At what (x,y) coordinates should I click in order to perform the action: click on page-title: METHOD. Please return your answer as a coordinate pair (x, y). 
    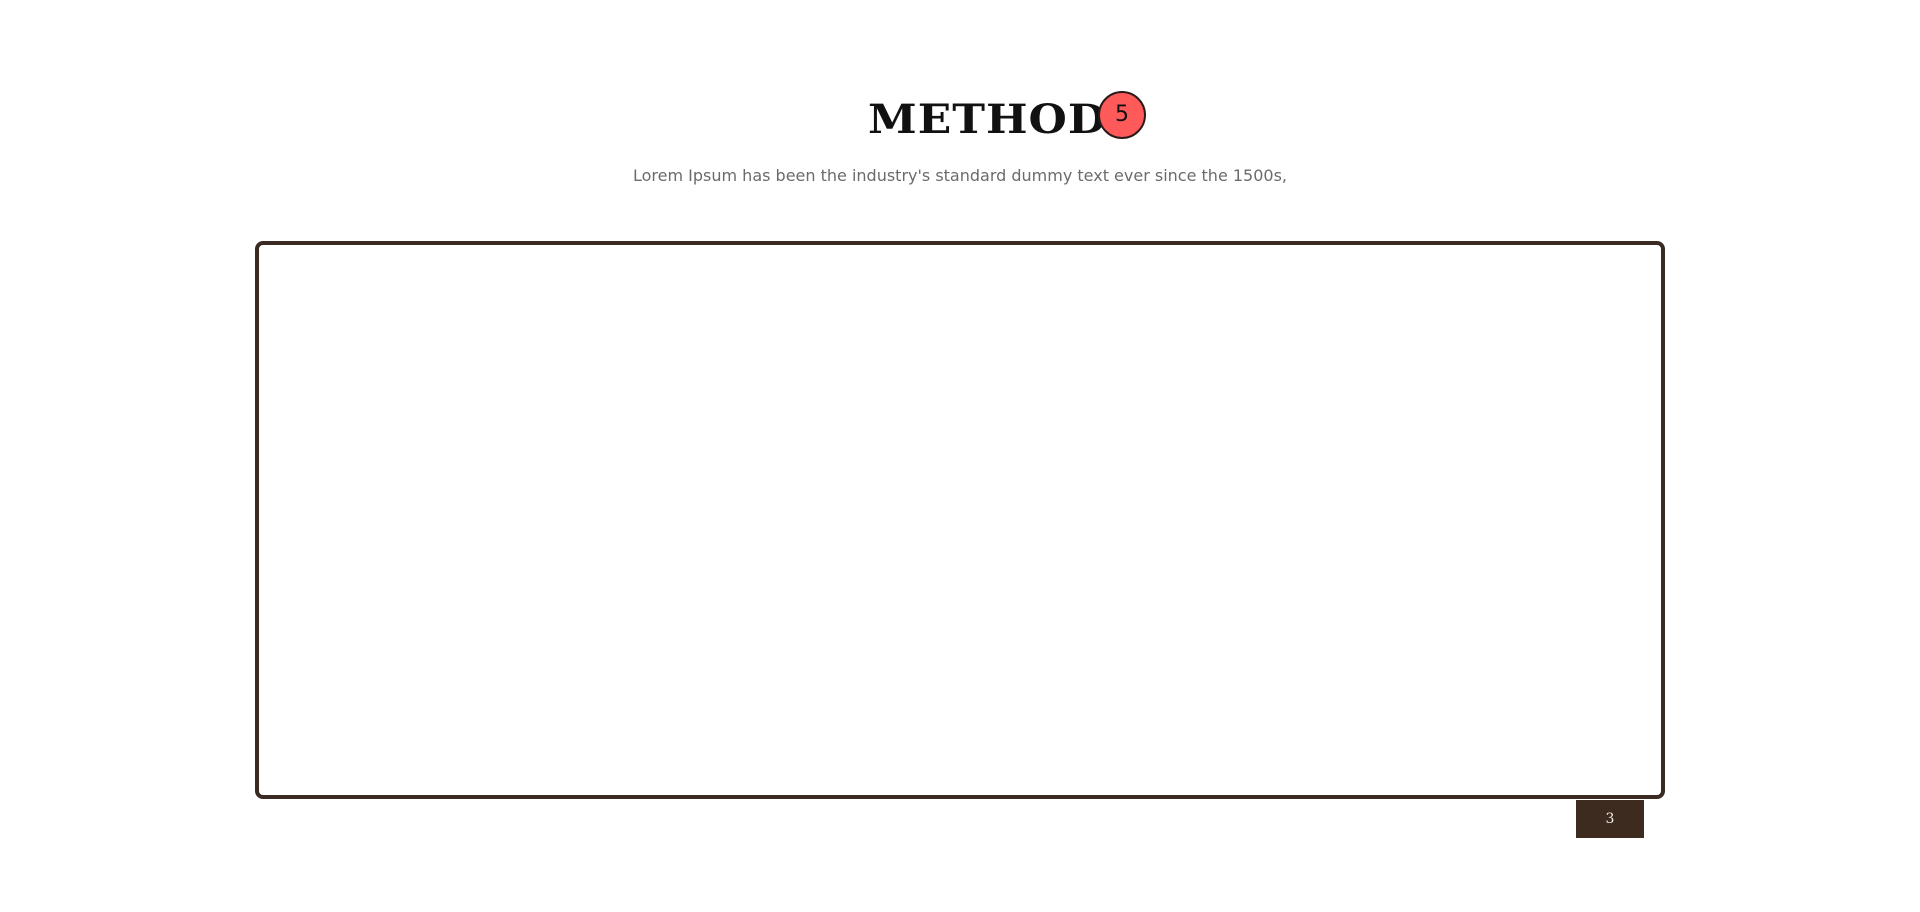
    Looking at the image, I should click on (988, 119).